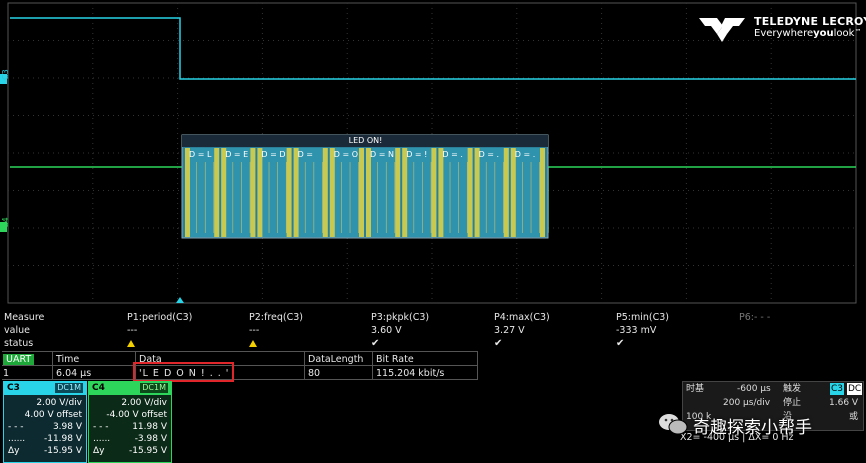  I want to click on p4-value: 3.27 V, so click(509, 330).